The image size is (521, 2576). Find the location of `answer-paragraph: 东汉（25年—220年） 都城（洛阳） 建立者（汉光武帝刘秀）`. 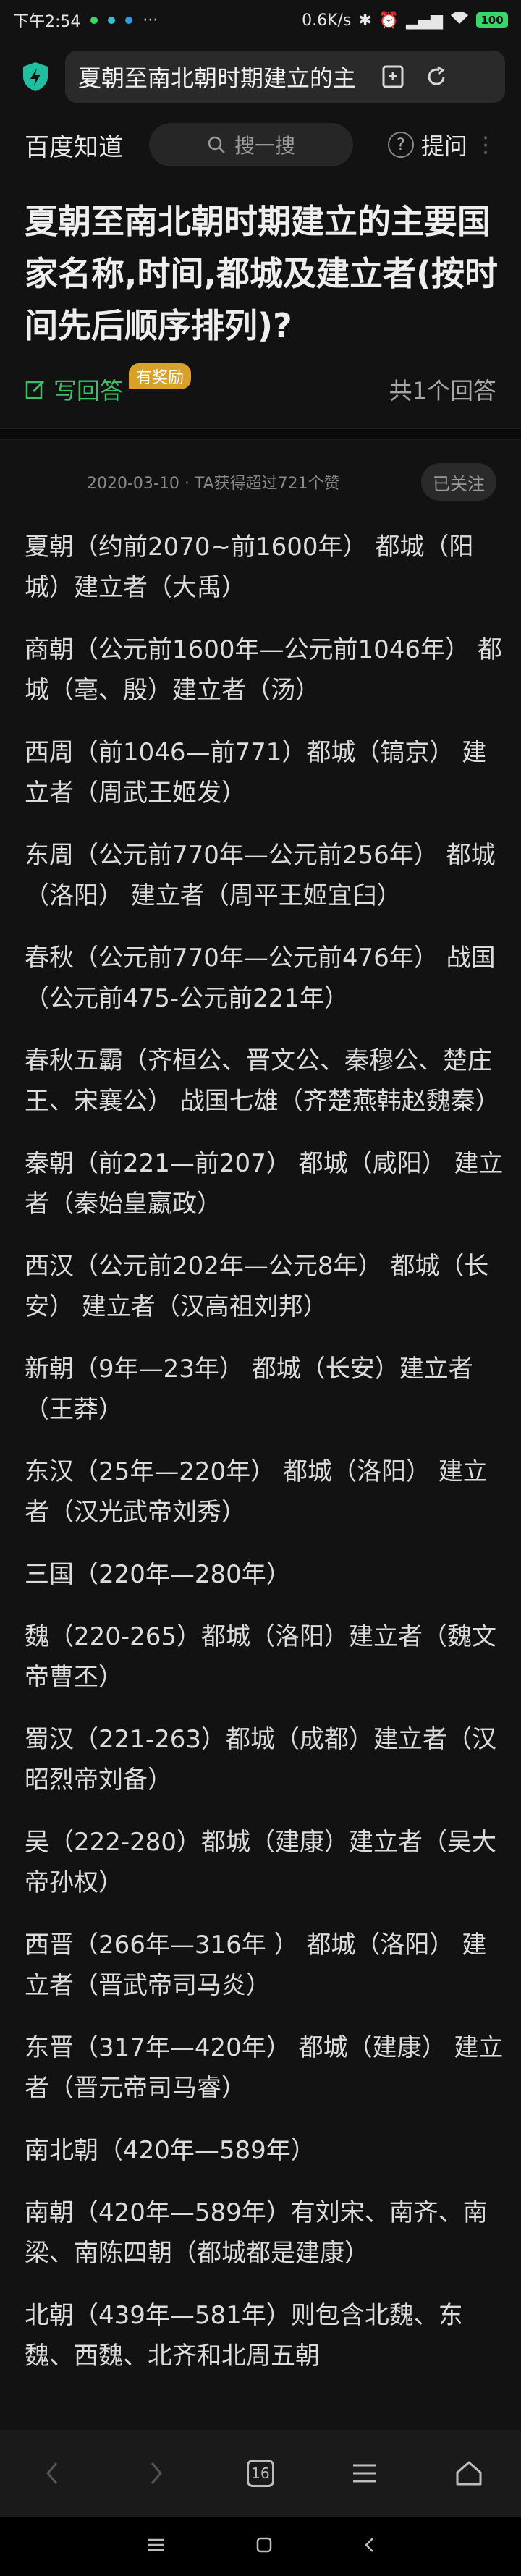

answer-paragraph: 东汉（25年—220年） 都城（洛阳） 建立者（汉光武帝刘秀） is located at coordinates (256, 1492).